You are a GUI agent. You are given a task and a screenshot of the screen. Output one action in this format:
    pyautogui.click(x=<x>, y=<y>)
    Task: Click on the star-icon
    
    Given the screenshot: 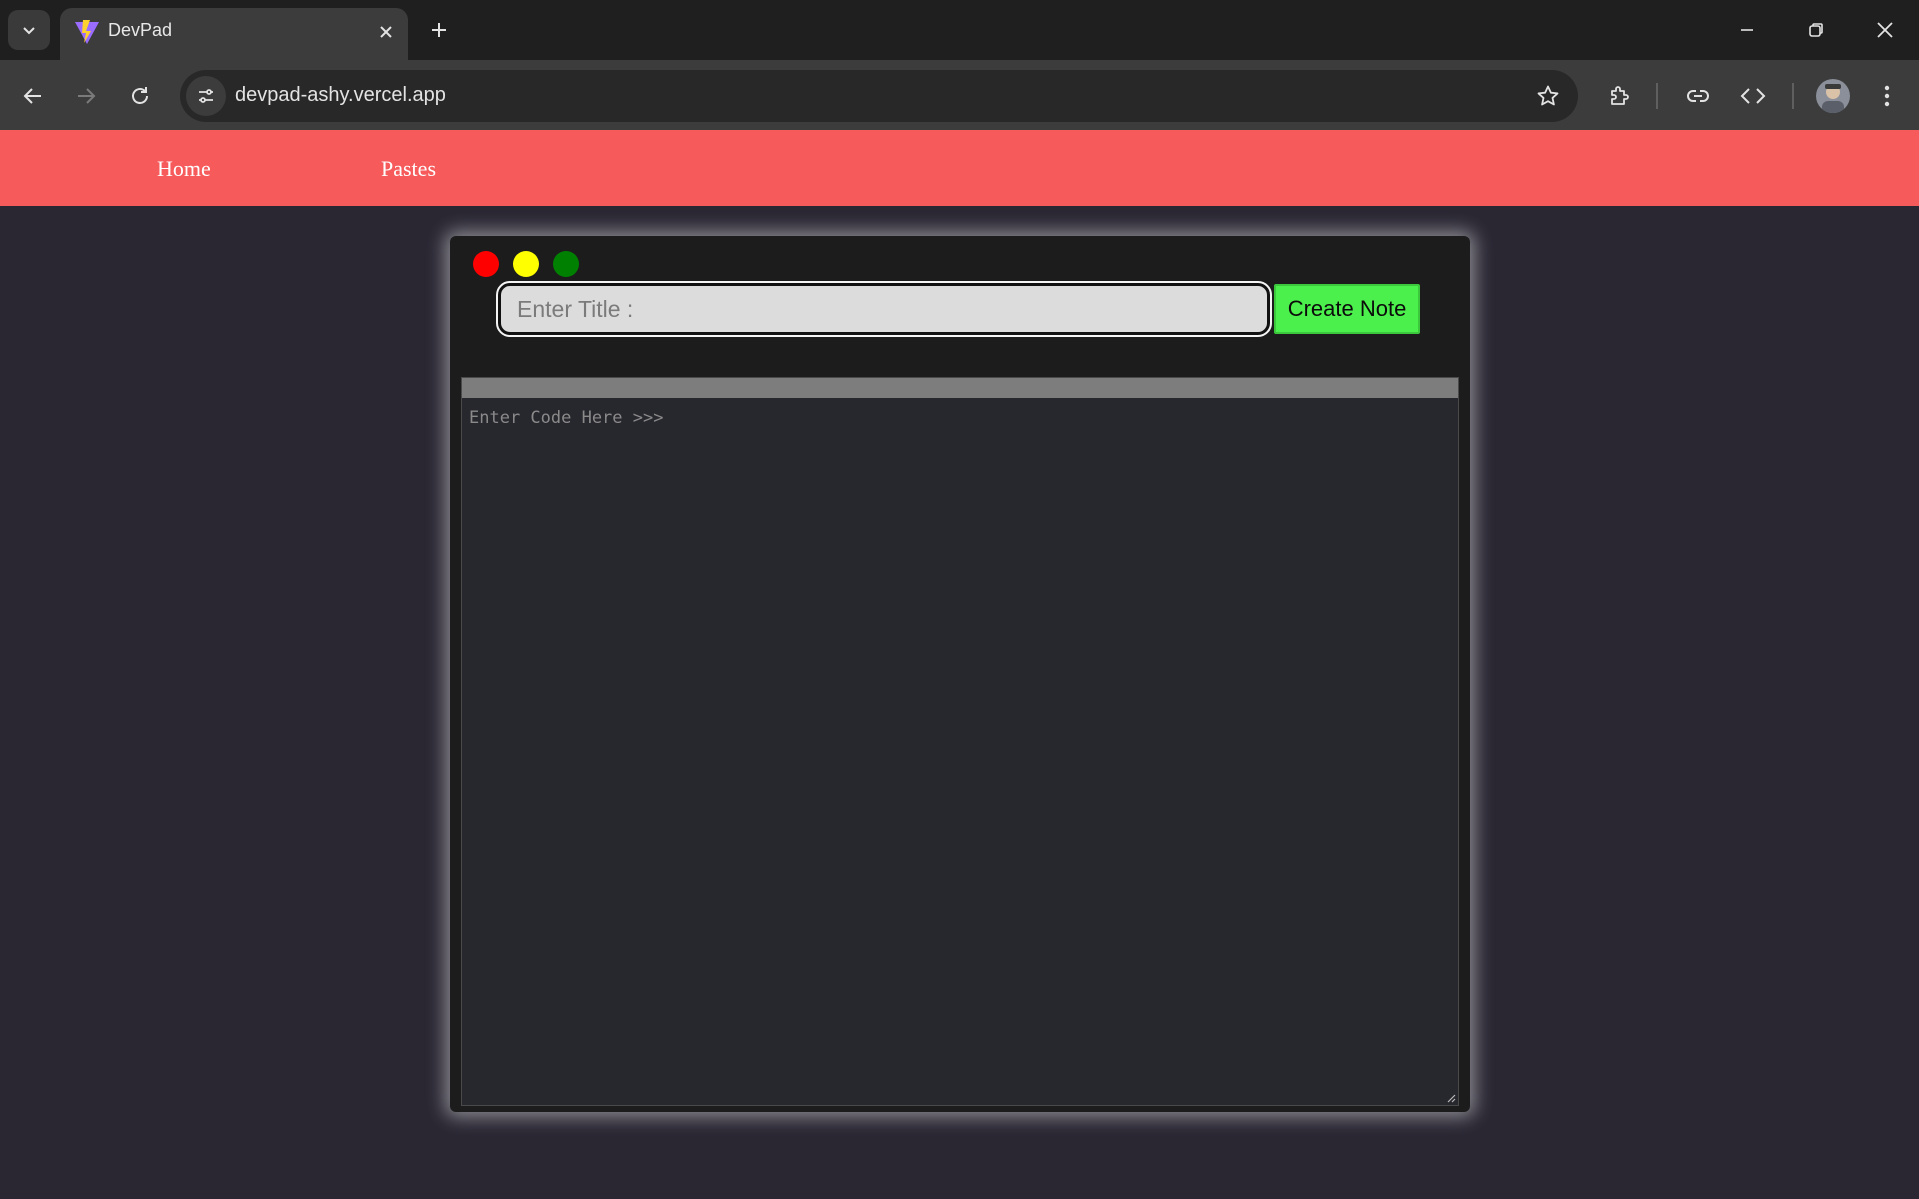 What is the action you would take?
    pyautogui.click(x=1548, y=95)
    